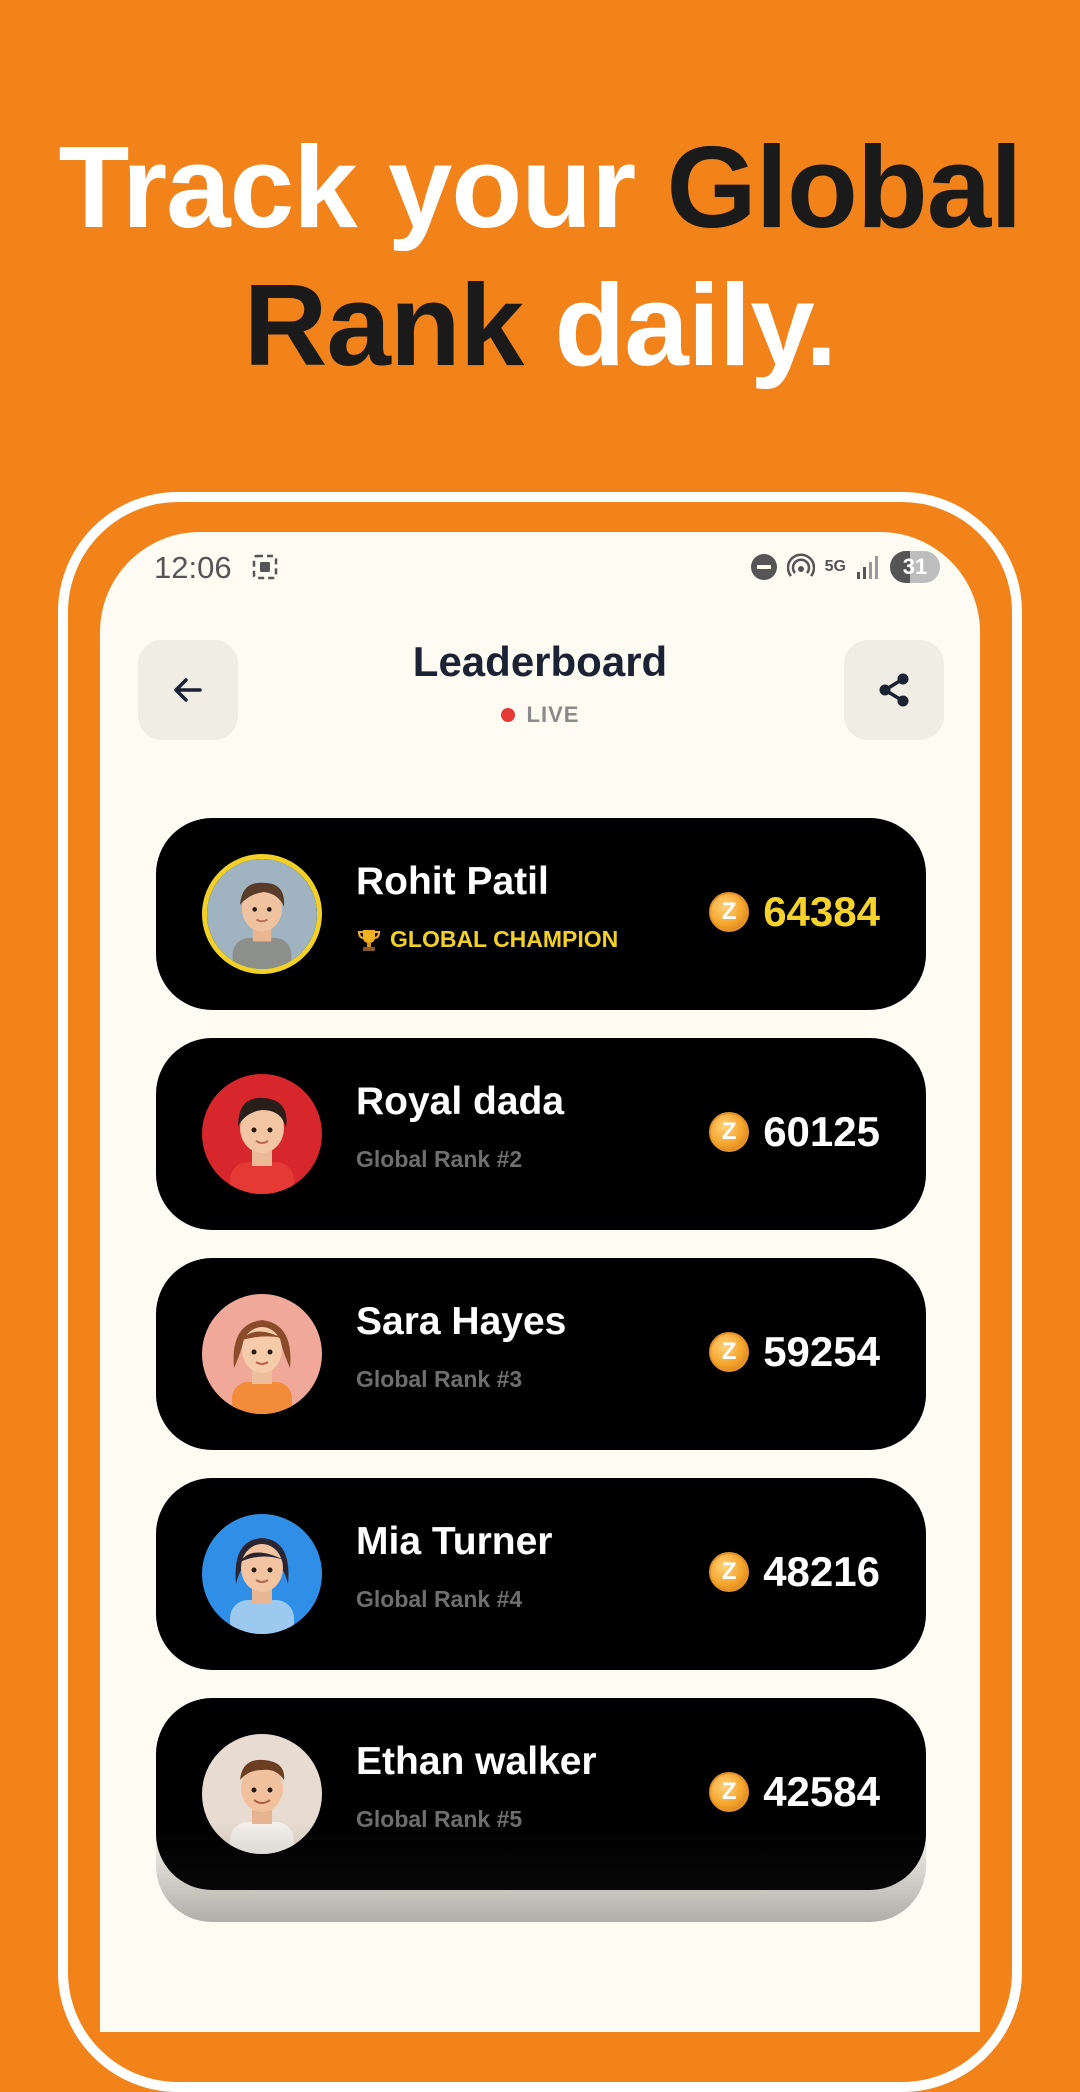  What do you see at coordinates (821, 911) in the screenshot?
I see `score-value: 64384` at bounding box center [821, 911].